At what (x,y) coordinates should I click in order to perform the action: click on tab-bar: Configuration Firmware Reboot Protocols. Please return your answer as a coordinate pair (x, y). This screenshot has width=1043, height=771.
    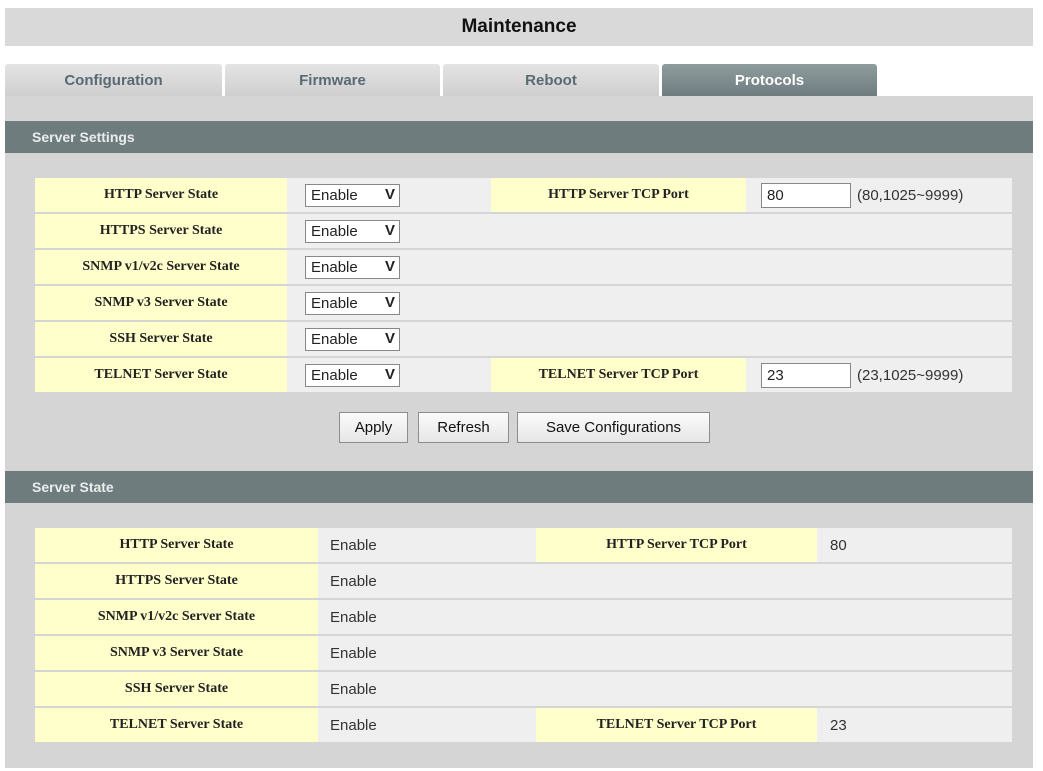
    Looking at the image, I should click on (519, 80).